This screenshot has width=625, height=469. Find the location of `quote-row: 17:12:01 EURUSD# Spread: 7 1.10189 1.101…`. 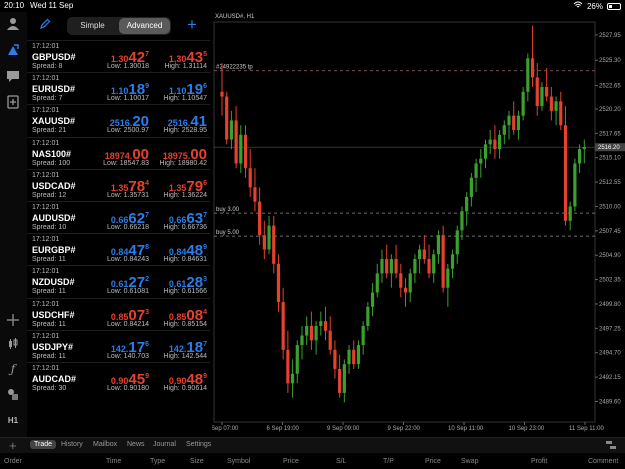

quote-row: 17:12:01 EURUSD# Spread: 7 1.10189 1.101… is located at coordinates (118, 88).